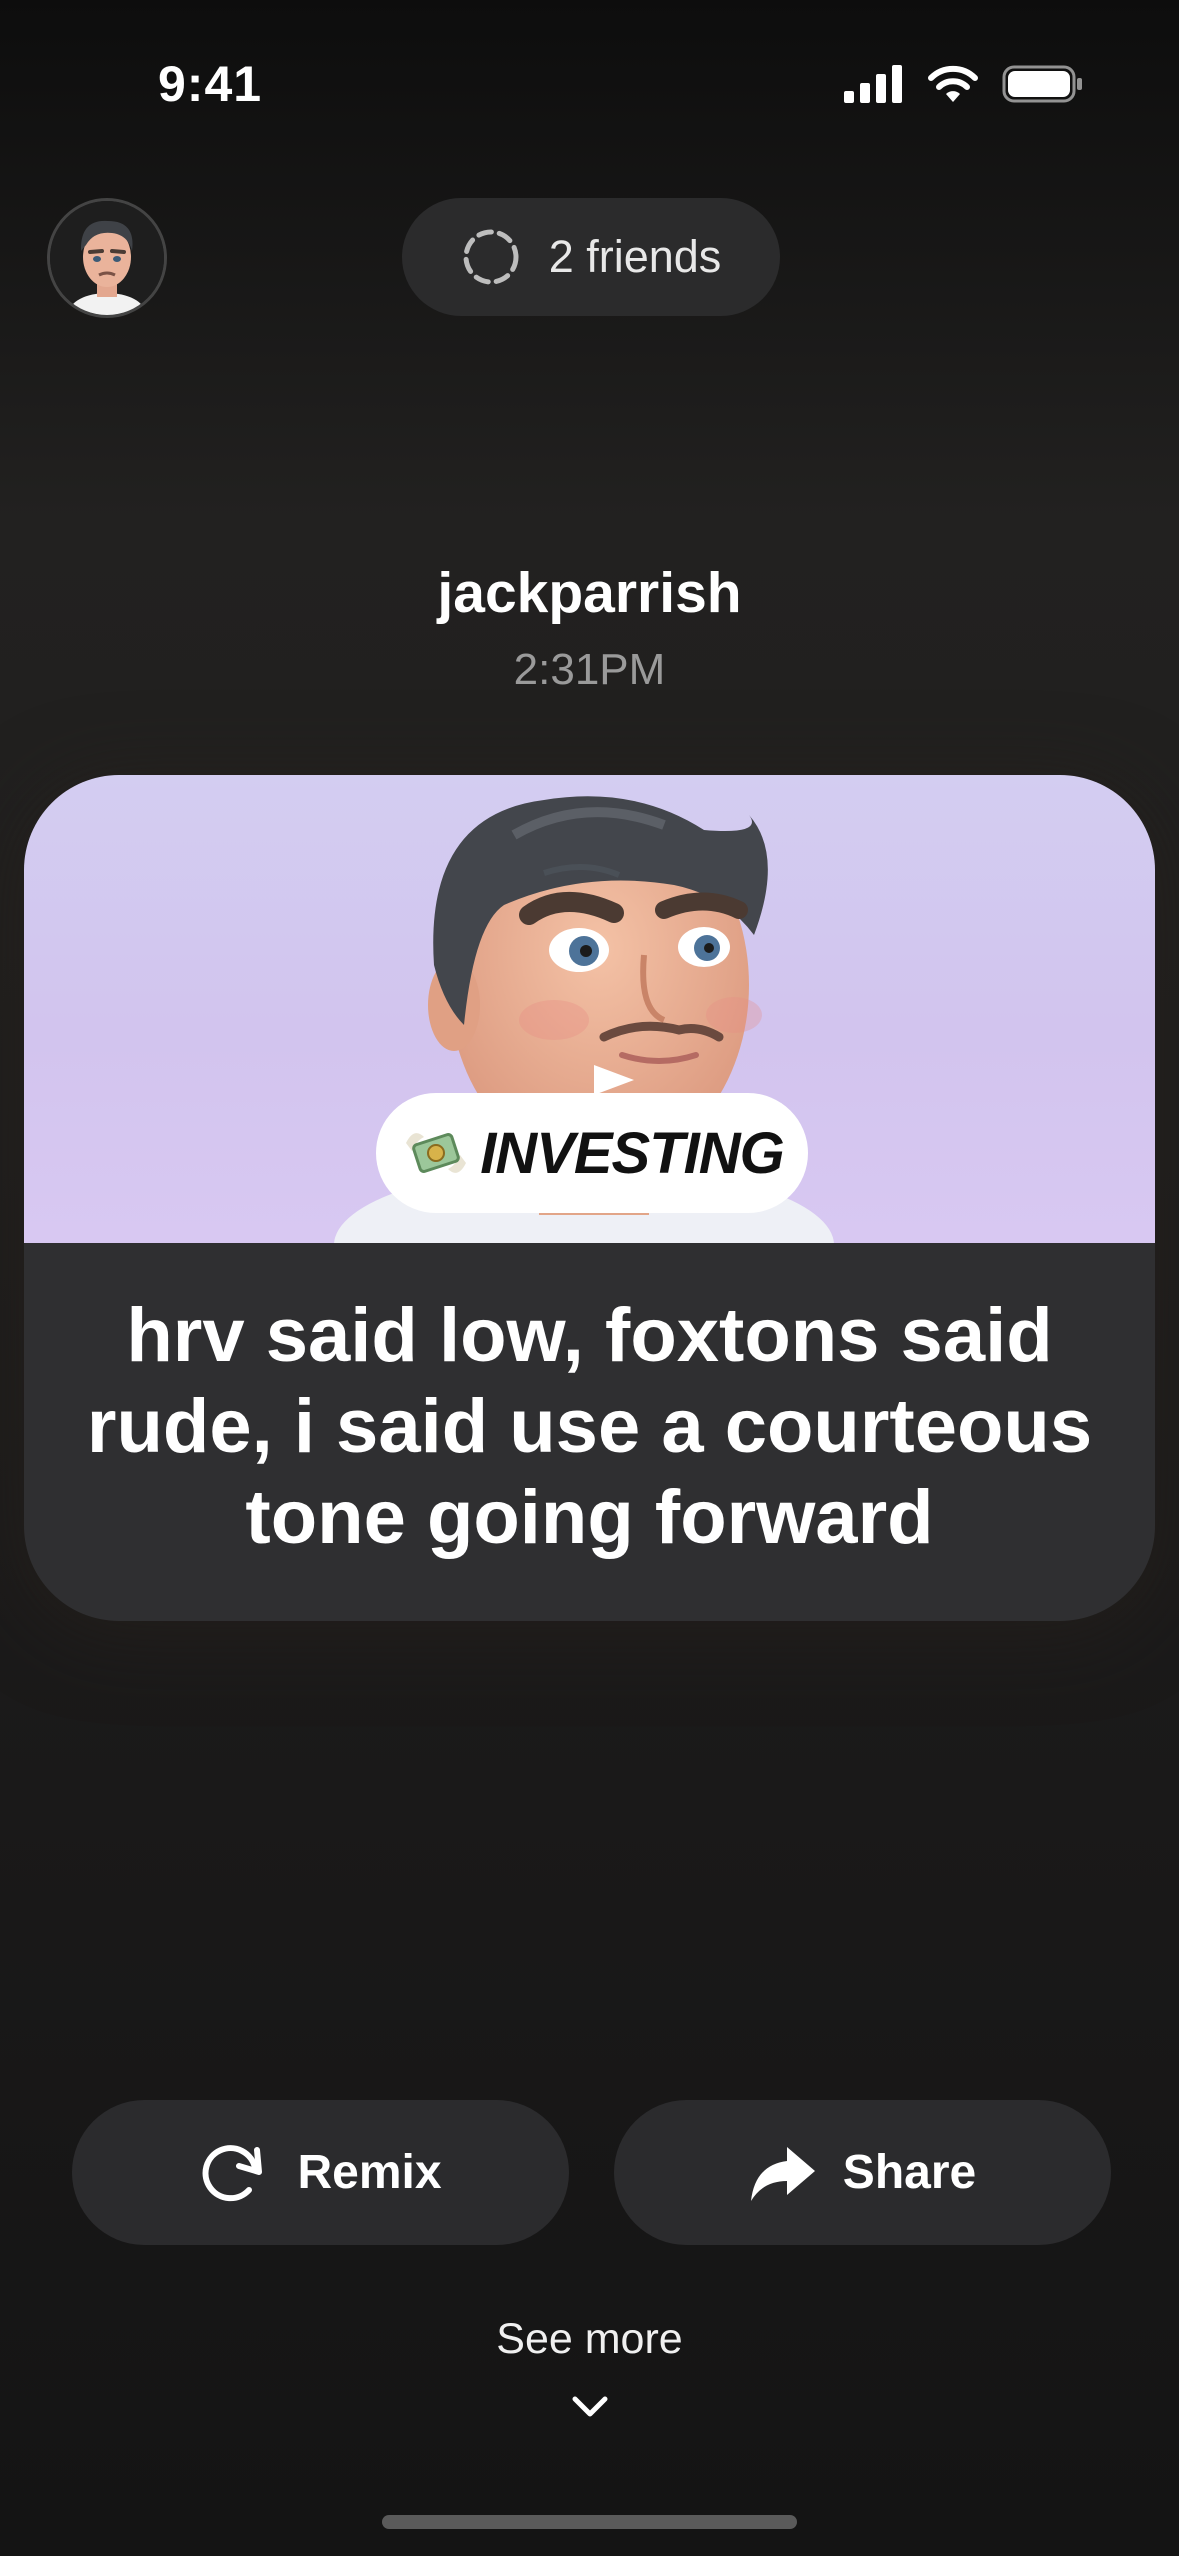 This screenshot has width=1179, height=2556. I want to click on share-button: Share, so click(862, 2172).